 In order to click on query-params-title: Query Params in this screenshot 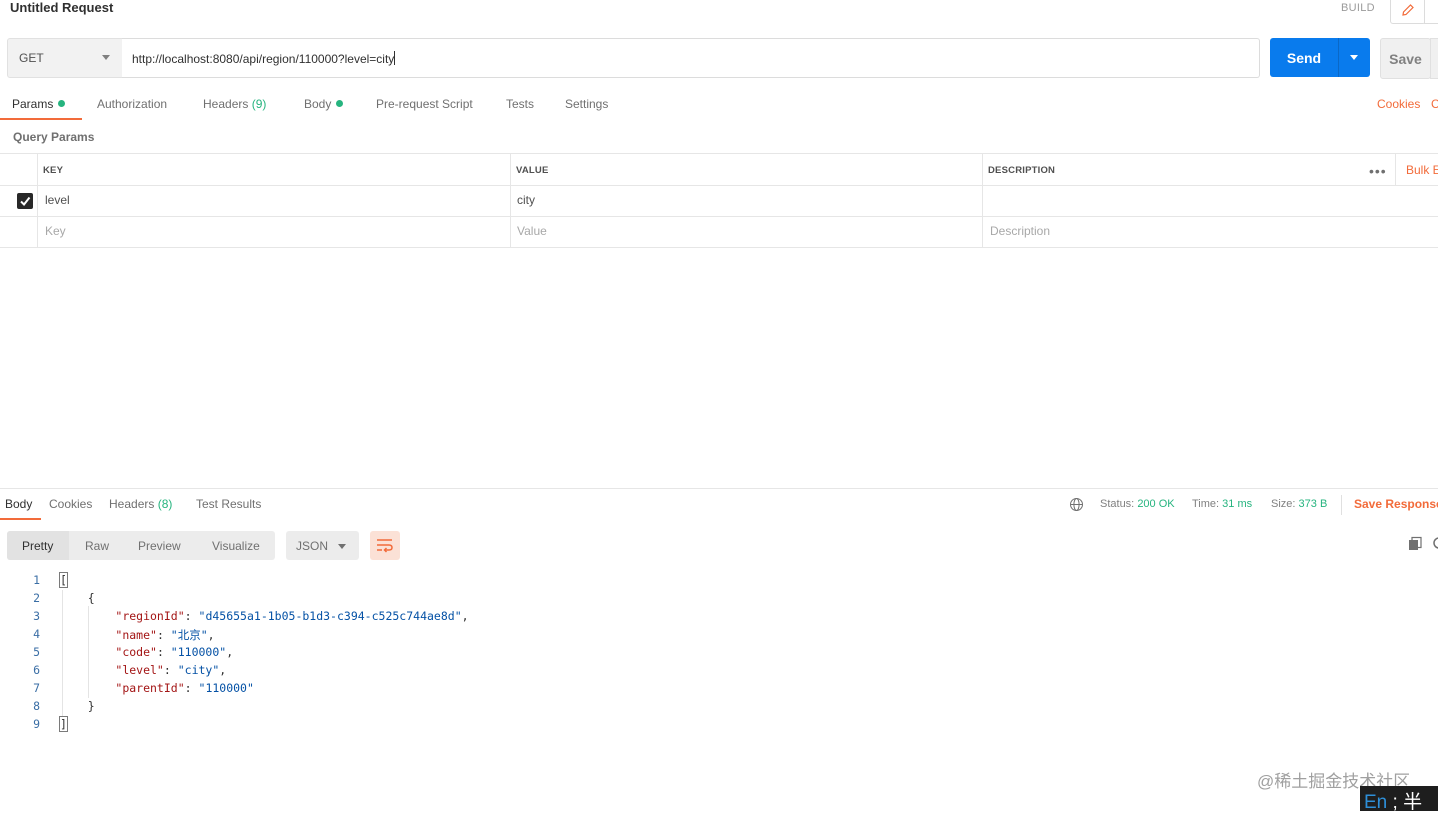, I will do `click(54, 137)`.